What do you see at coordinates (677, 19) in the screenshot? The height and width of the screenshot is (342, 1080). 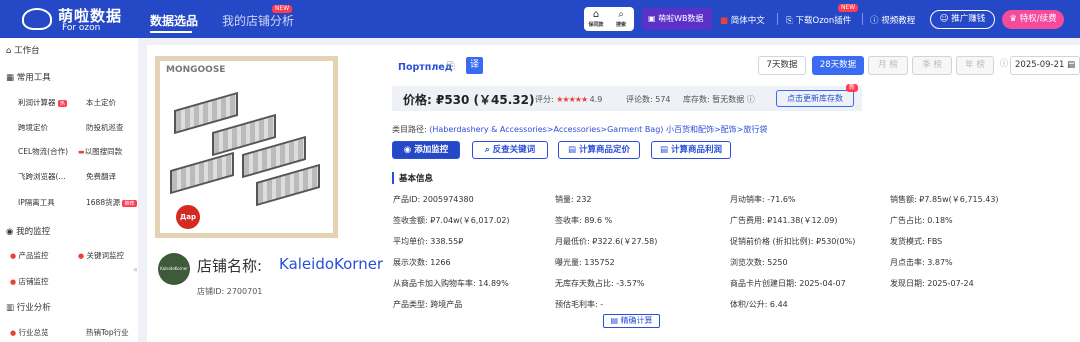 I see `wb-data-button: ▣ 萌啦WB数据` at bounding box center [677, 19].